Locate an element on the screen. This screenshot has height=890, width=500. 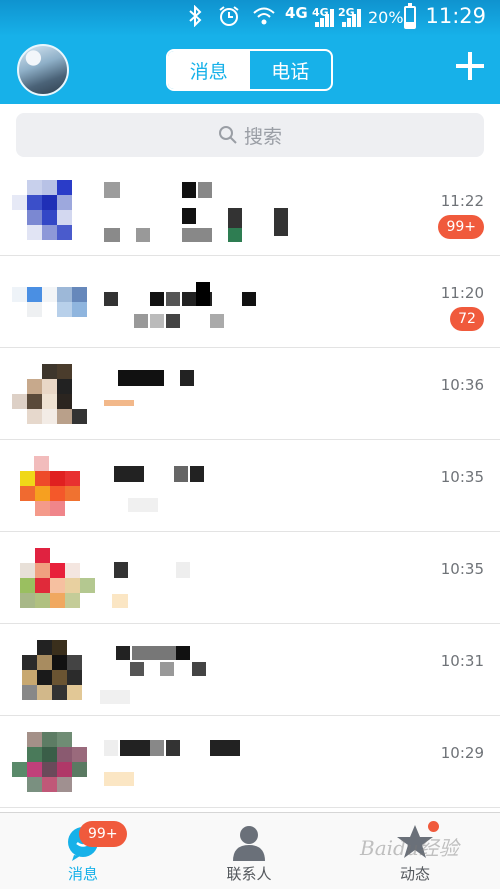
message-time: 11:22 is located at coordinates (462, 201).